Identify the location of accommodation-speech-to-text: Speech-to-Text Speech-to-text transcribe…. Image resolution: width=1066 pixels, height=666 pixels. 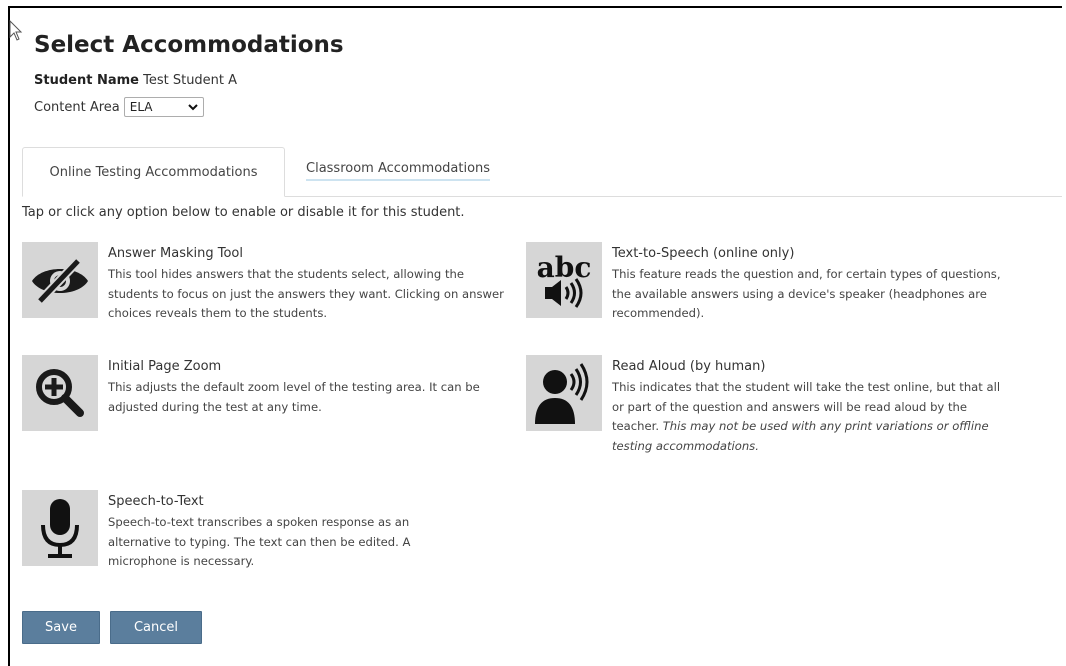
(267, 531).